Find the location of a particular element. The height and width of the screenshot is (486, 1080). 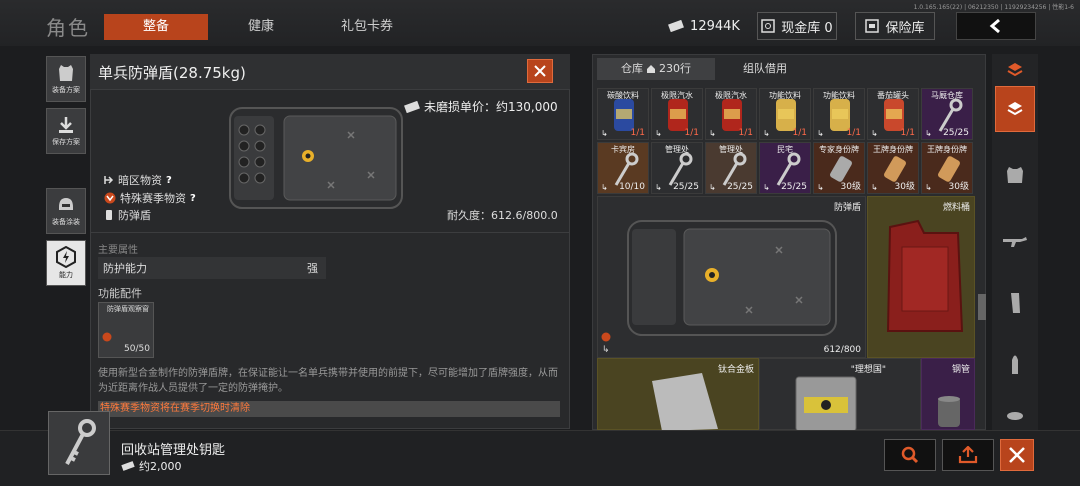

close-button is located at coordinates (1017, 455).